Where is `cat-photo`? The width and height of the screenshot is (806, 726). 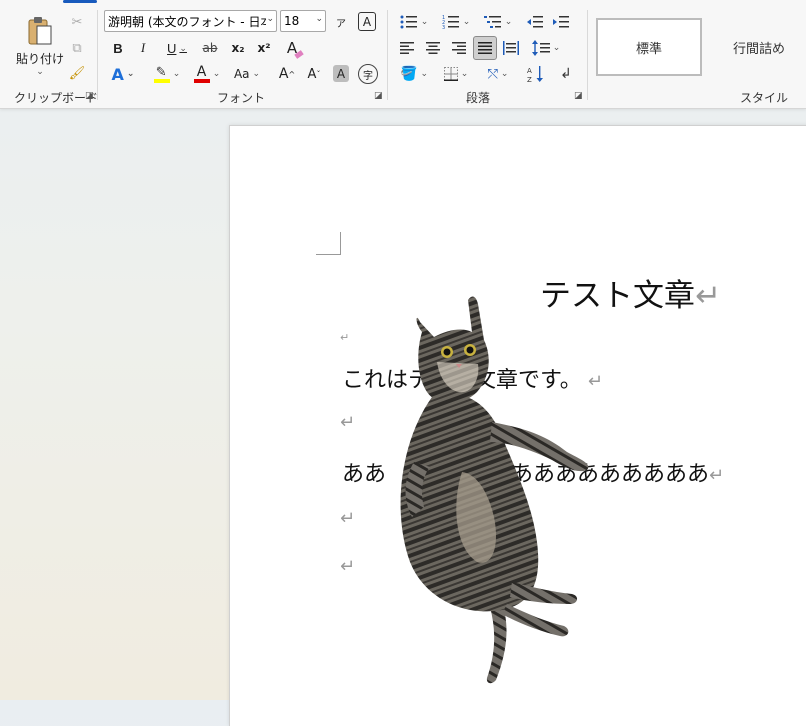
cat-photo is located at coordinates (492, 489).